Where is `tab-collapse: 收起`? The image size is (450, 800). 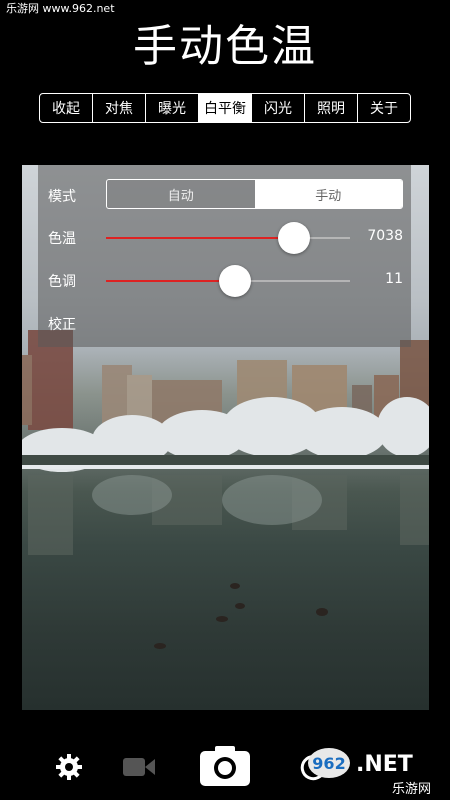 tab-collapse: 收起 is located at coordinates (66, 108).